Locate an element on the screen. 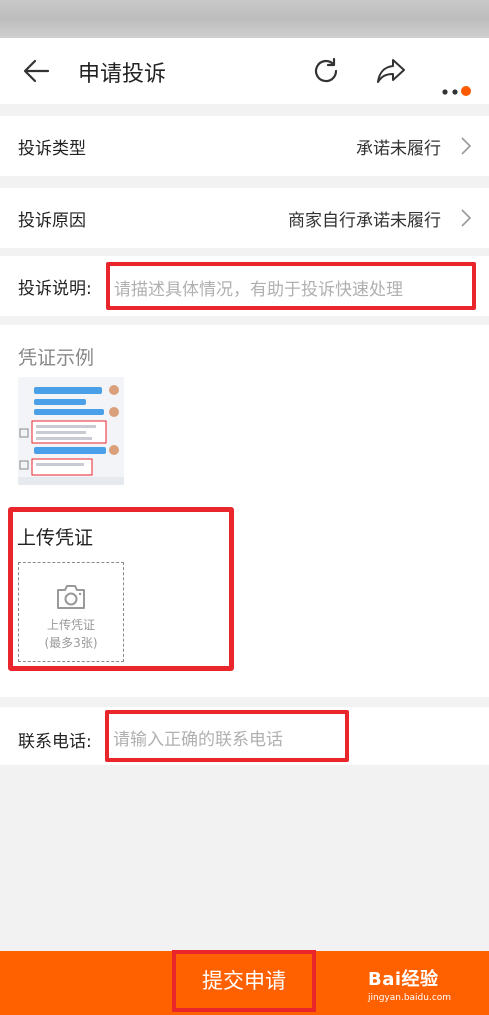 The height and width of the screenshot is (1015, 489). upload-title: 上传凭证 is located at coordinates (55, 538).